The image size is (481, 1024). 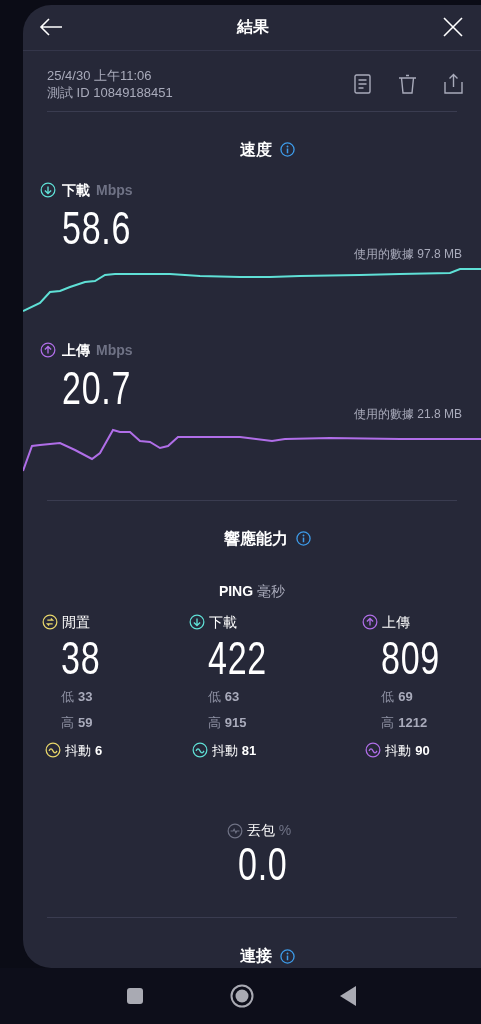 What do you see at coordinates (407, 254) in the screenshot?
I see `data-used-text: 使用的數據 97.8 MB` at bounding box center [407, 254].